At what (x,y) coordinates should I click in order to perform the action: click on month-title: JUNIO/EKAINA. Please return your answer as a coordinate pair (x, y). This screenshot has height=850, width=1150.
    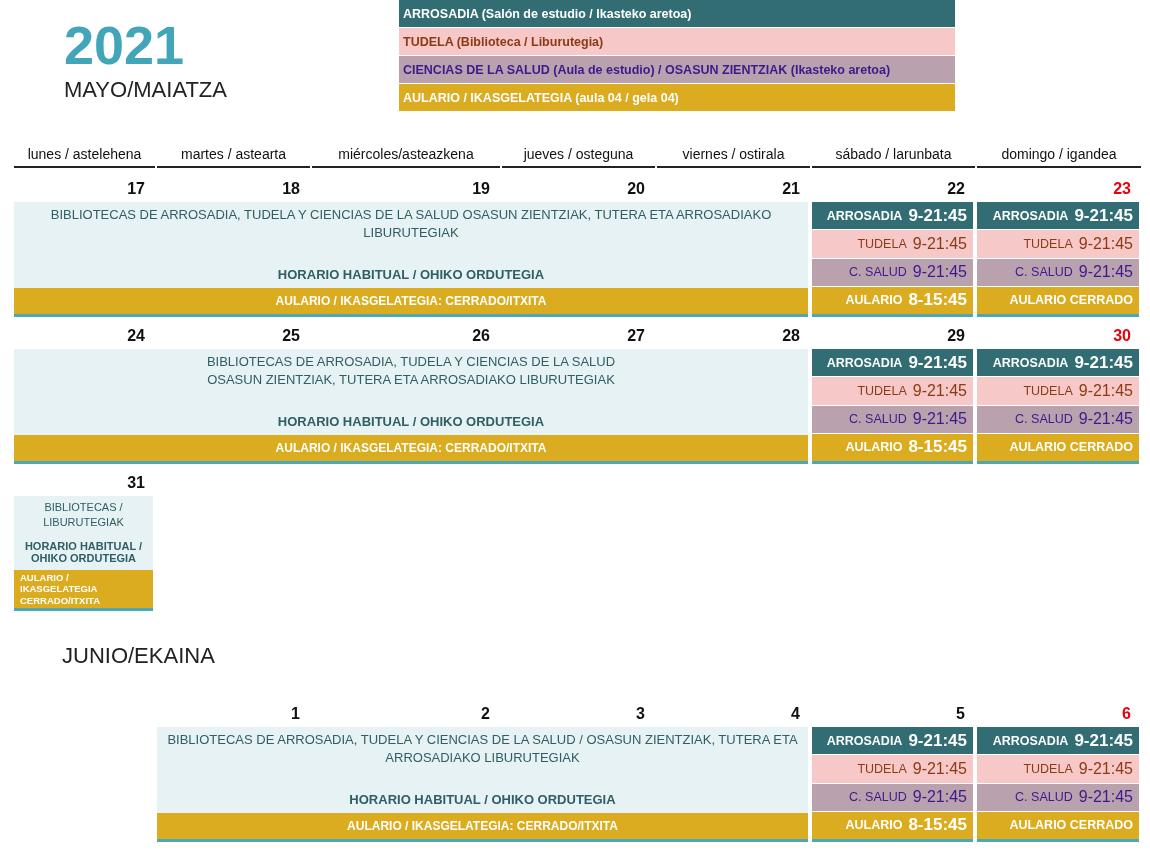
    Looking at the image, I should click on (138, 656).